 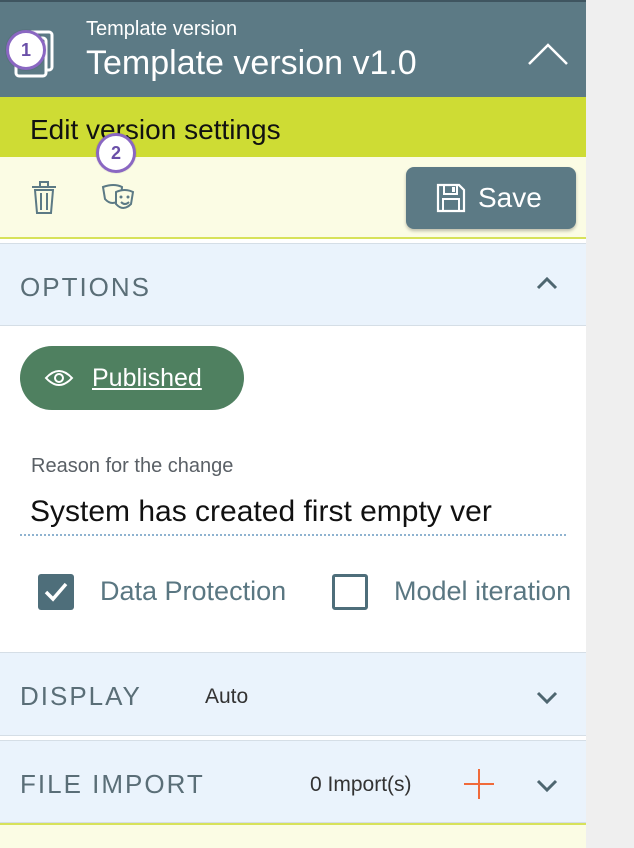 What do you see at coordinates (293, 694) in the screenshot?
I see `display-section-header: DISPLAY Auto` at bounding box center [293, 694].